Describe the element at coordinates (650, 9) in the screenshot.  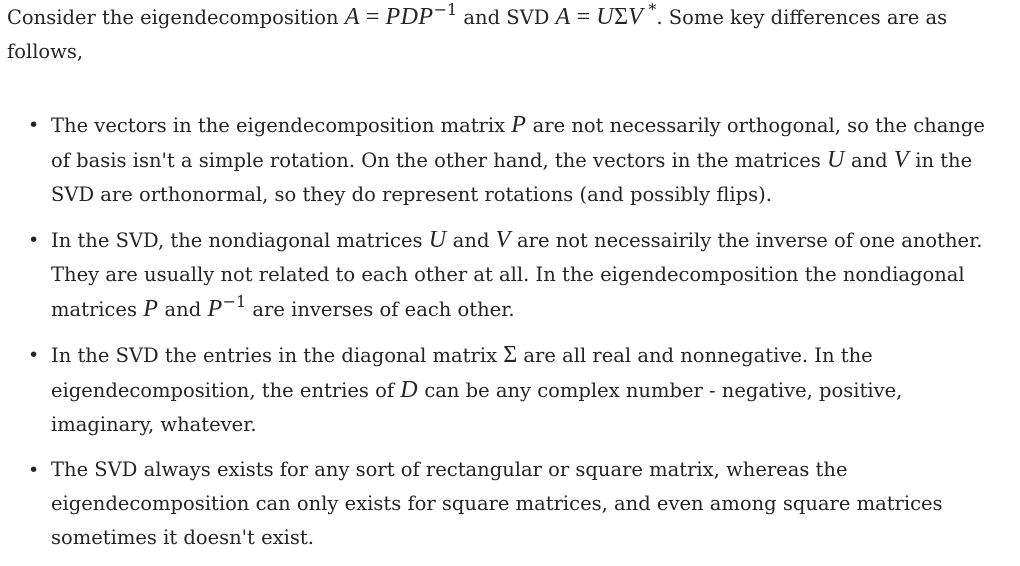
I see `math-conjugate-transpose: *` at that location.